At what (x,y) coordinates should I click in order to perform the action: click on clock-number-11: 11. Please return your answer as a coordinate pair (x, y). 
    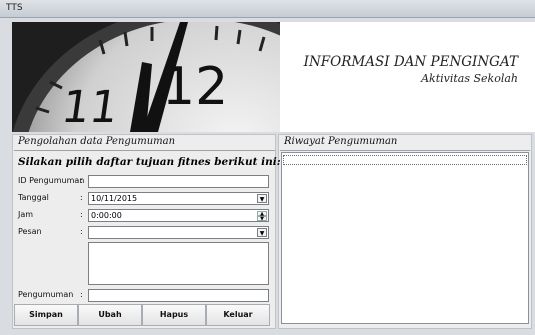
    Looking at the image, I should click on (89, 107).